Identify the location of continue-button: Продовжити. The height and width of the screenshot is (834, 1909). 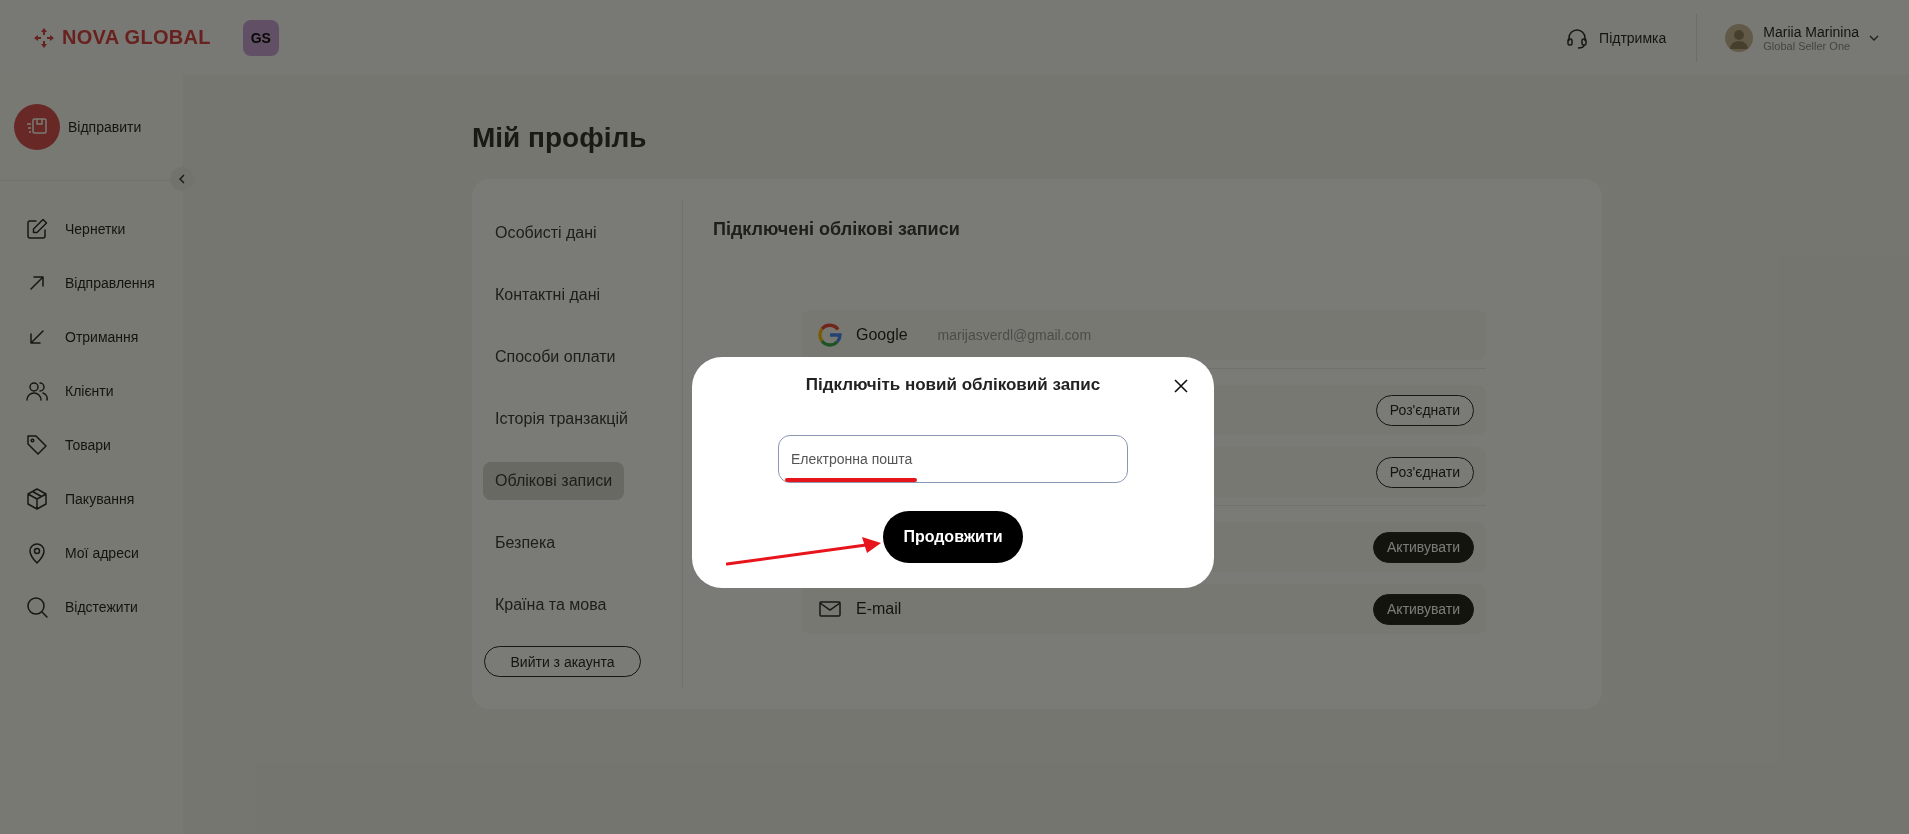
(953, 537).